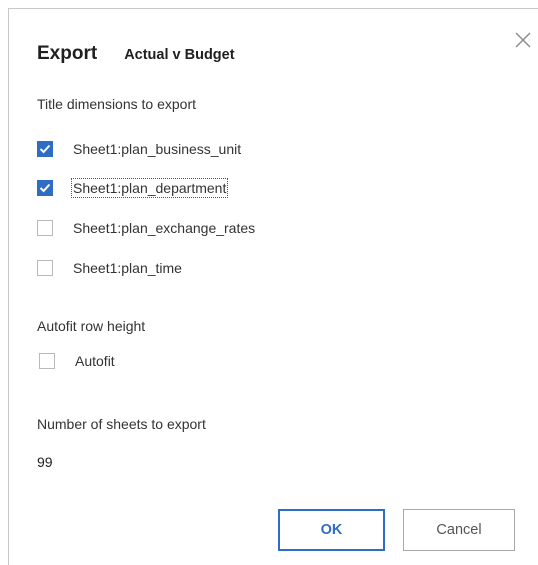  Describe the element at coordinates (127, 268) in the screenshot. I see `option-label: Sheet1:plan_time` at that location.